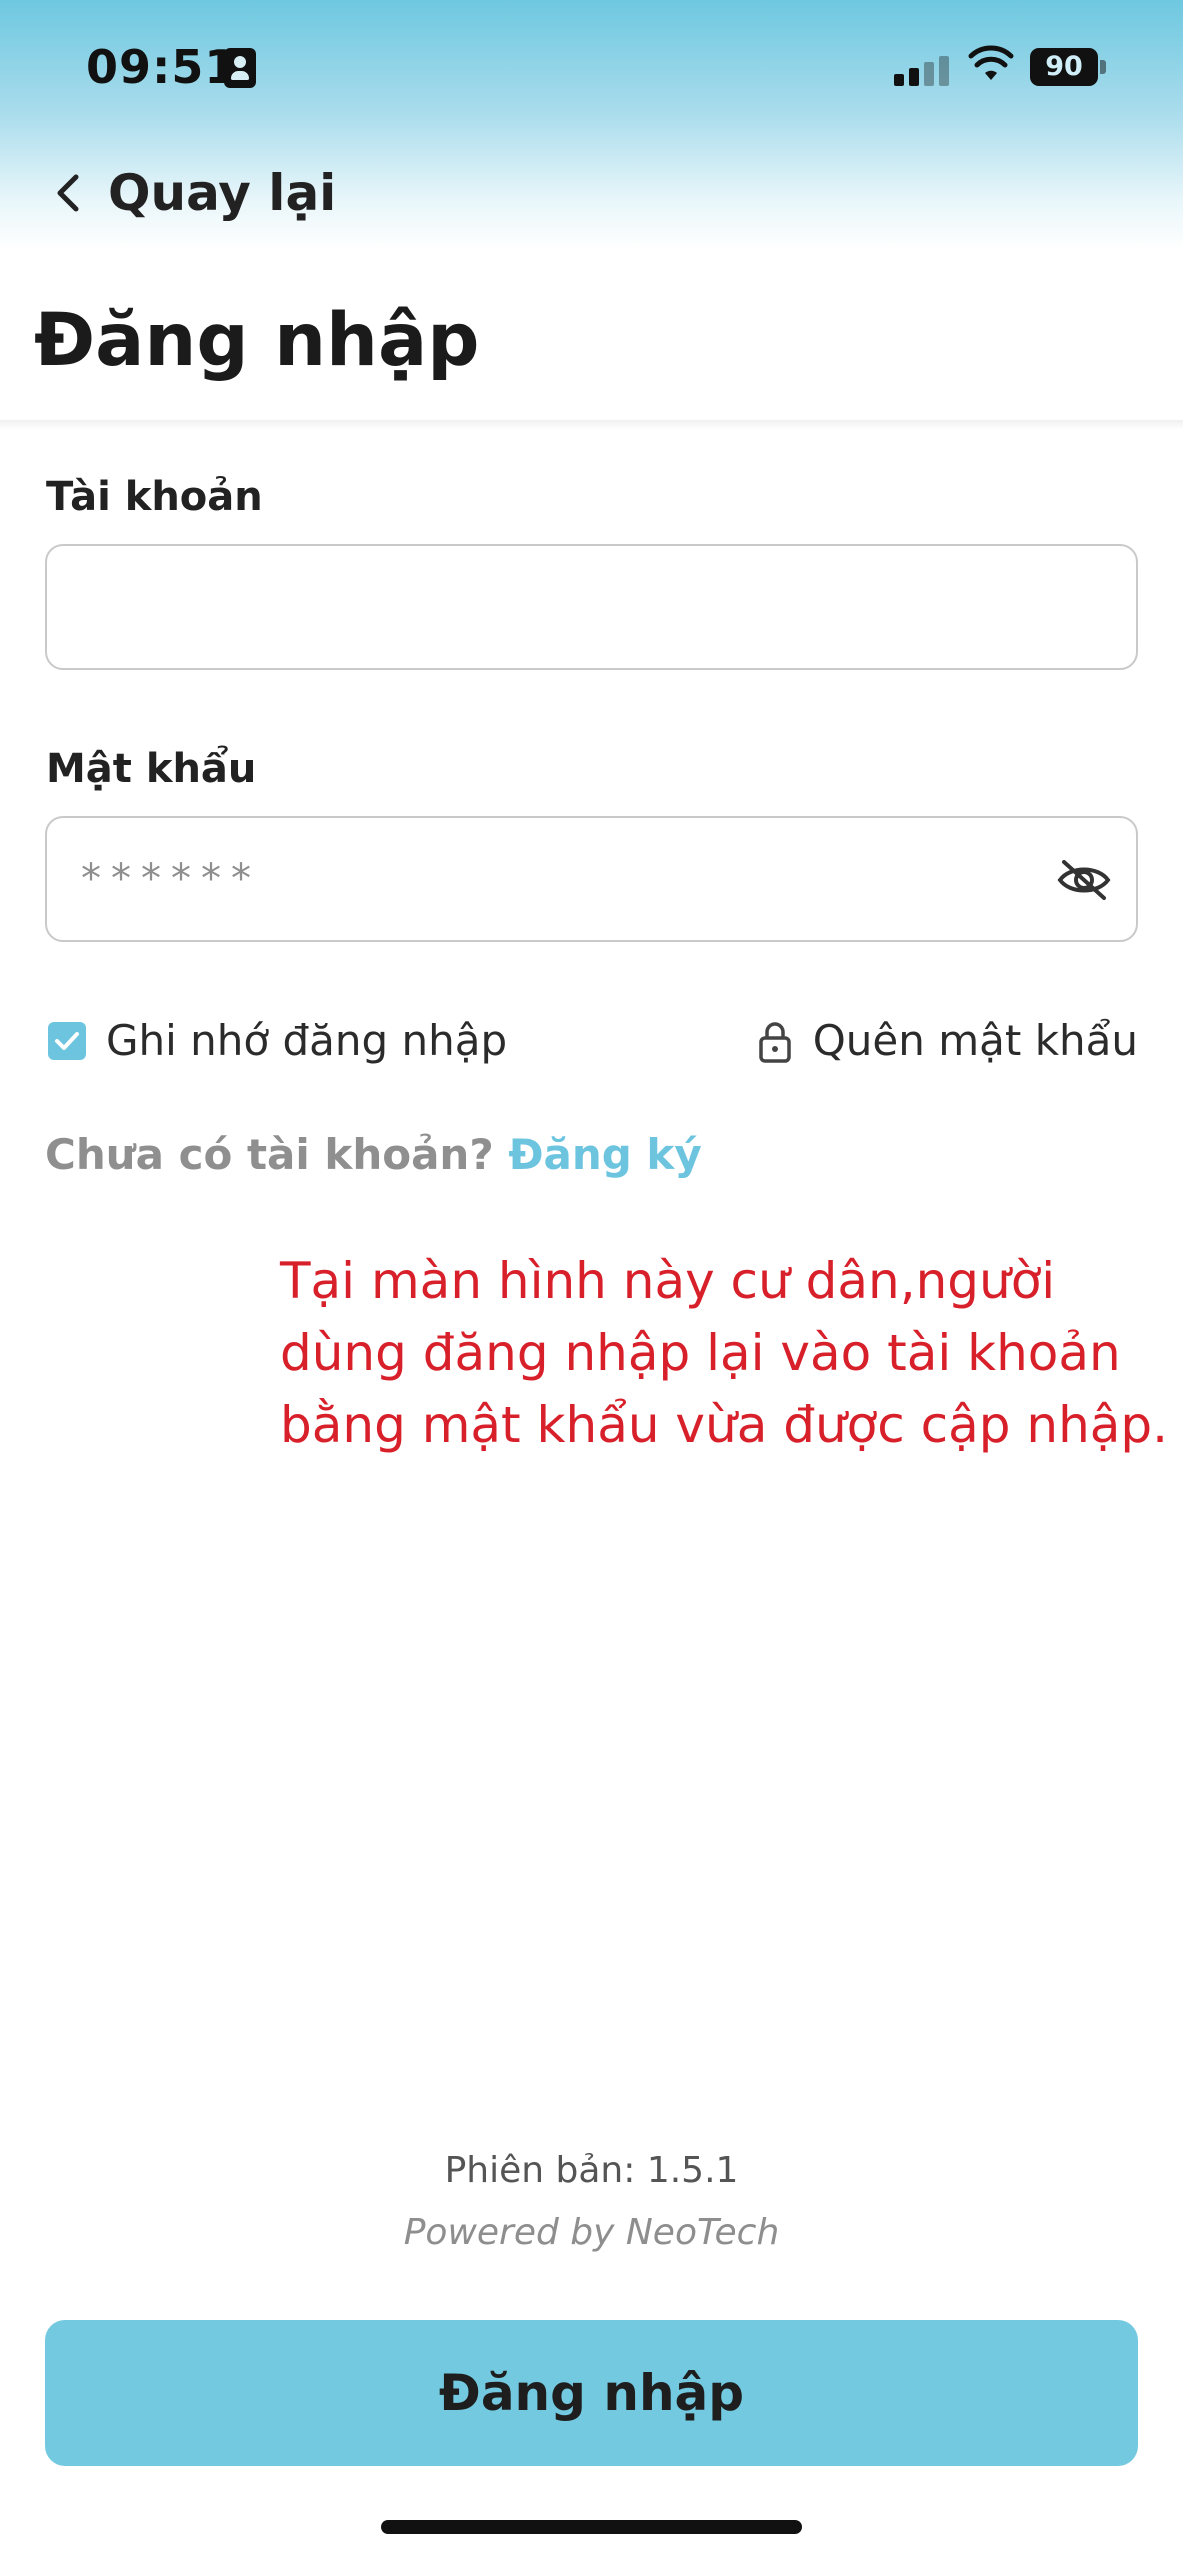  I want to click on battery-icon: 90, so click(1068, 67).